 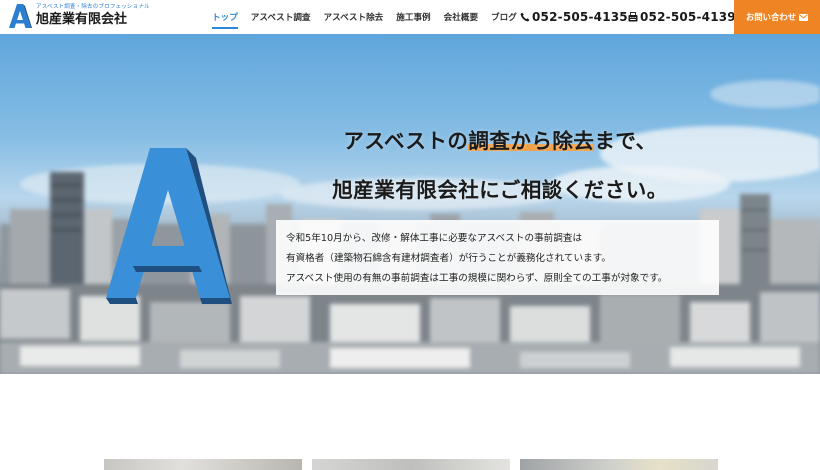 I want to click on tel-number: 052-505-4135, so click(x=574, y=17).